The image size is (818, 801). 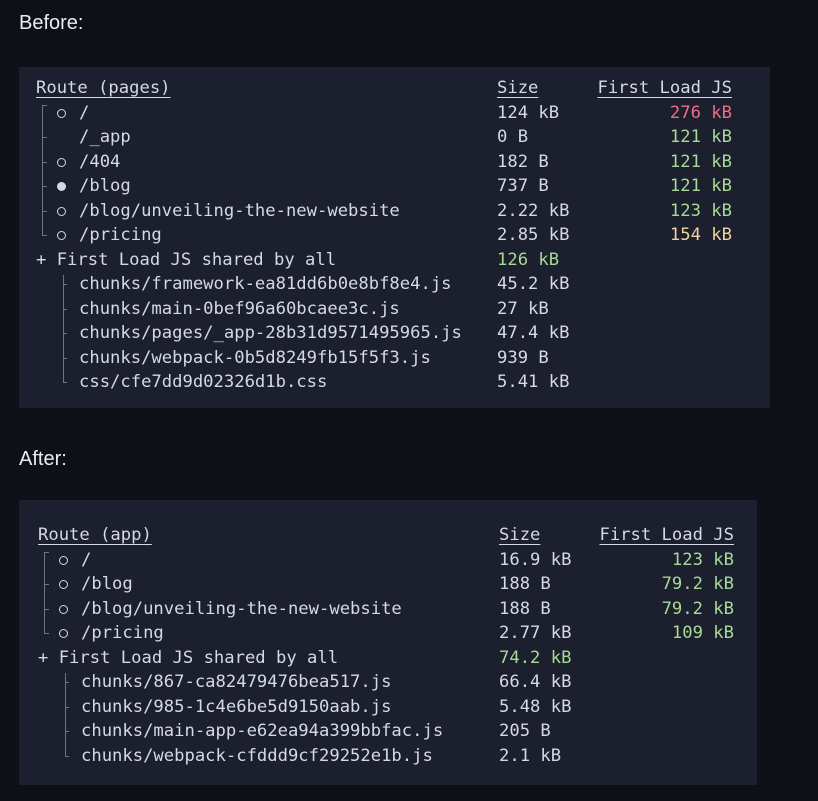 What do you see at coordinates (388, 658) in the screenshot?
I see `shared-row: + First Load JS shared by all 74.2 kB` at bounding box center [388, 658].